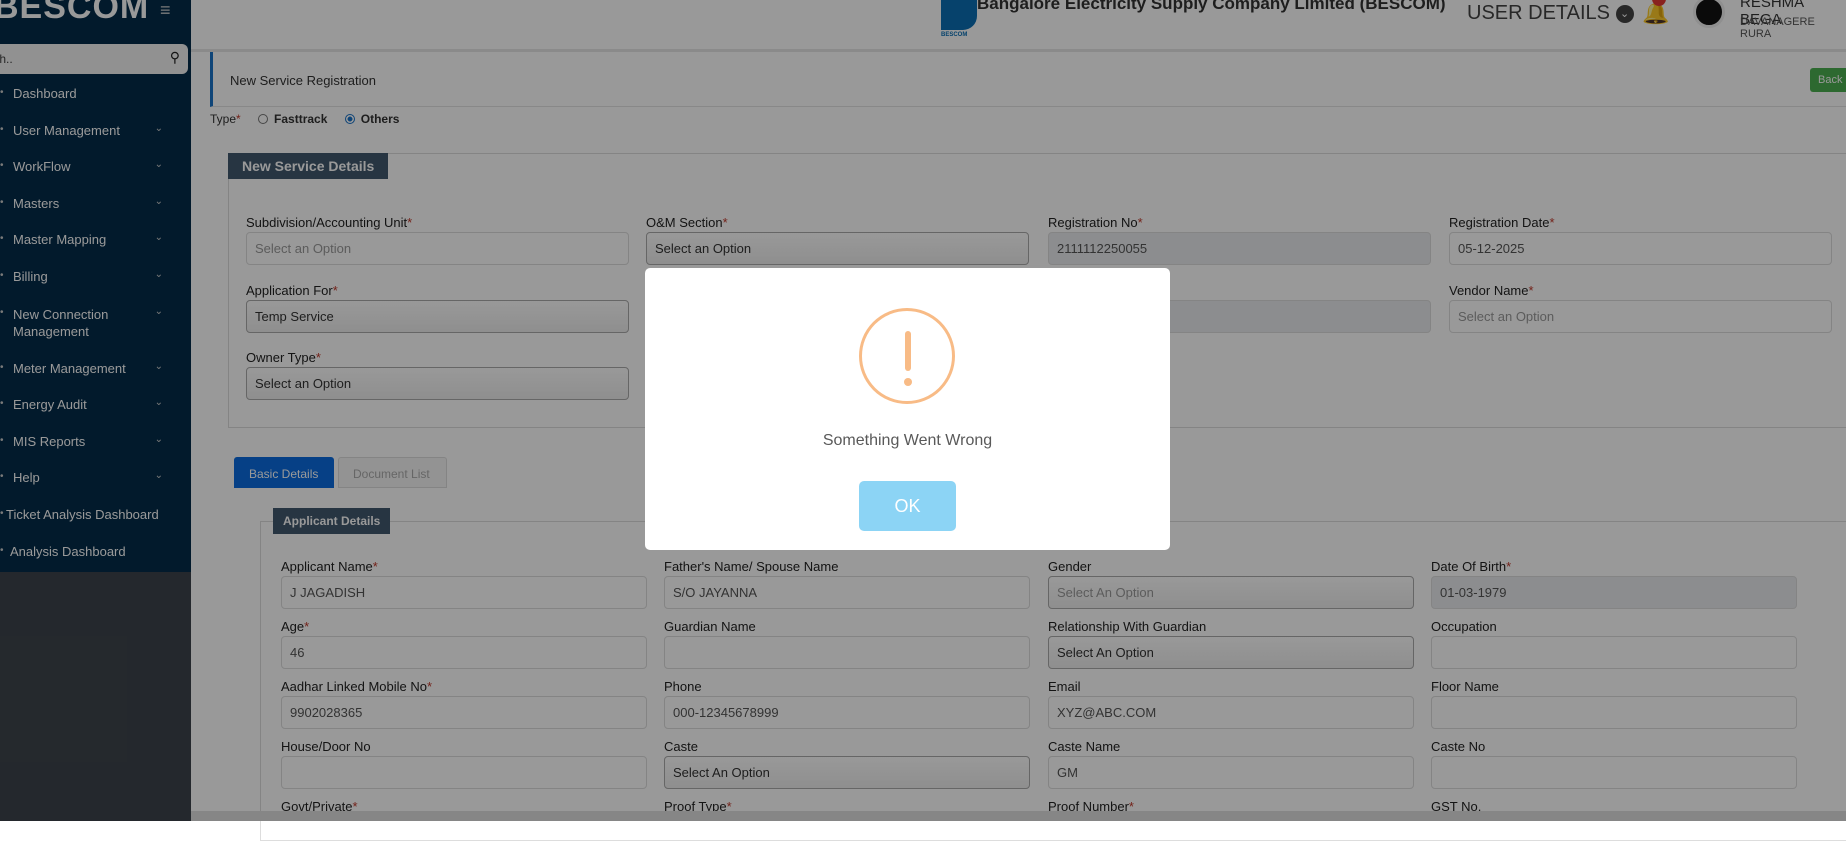 This screenshot has width=1846, height=841. Describe the element at coordinates (907, 356) in the screenshot. I see `warning-icon` at that location.